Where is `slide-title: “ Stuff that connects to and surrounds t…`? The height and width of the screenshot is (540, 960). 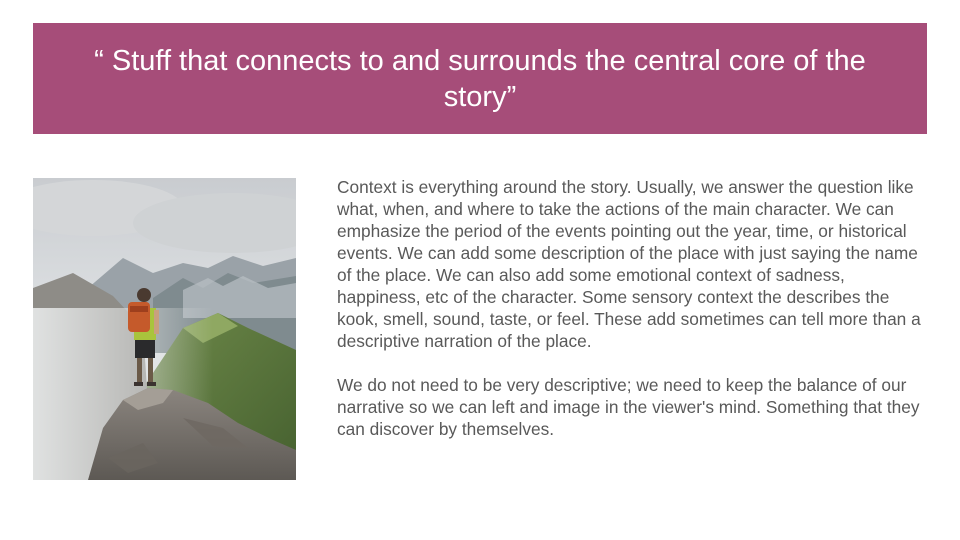
slide-title: “ Stuff that connects to and surrounds t… is located at coordinates (480, 78).